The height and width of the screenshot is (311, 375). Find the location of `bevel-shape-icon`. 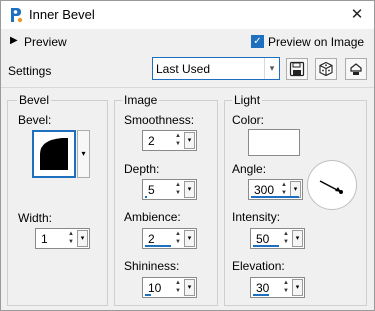

bevel-shape-icon is located at coordinates (54, 154).